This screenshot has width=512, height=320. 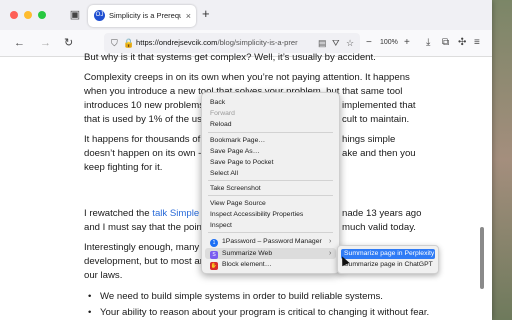 I want to click on menu-item-1password: 1 1Password – Password Manager, so click(x=266, y=242).